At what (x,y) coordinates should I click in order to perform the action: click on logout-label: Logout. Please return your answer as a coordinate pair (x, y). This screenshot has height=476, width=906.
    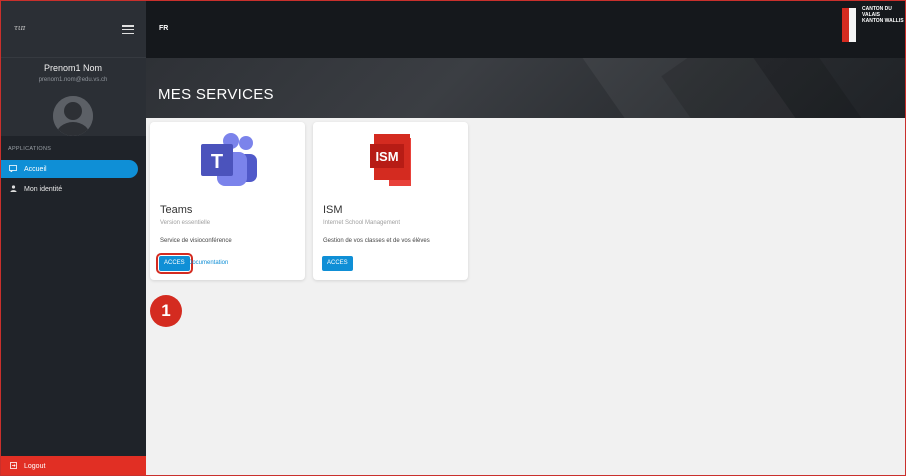
    Looking at the image, I should click on (35, 466).